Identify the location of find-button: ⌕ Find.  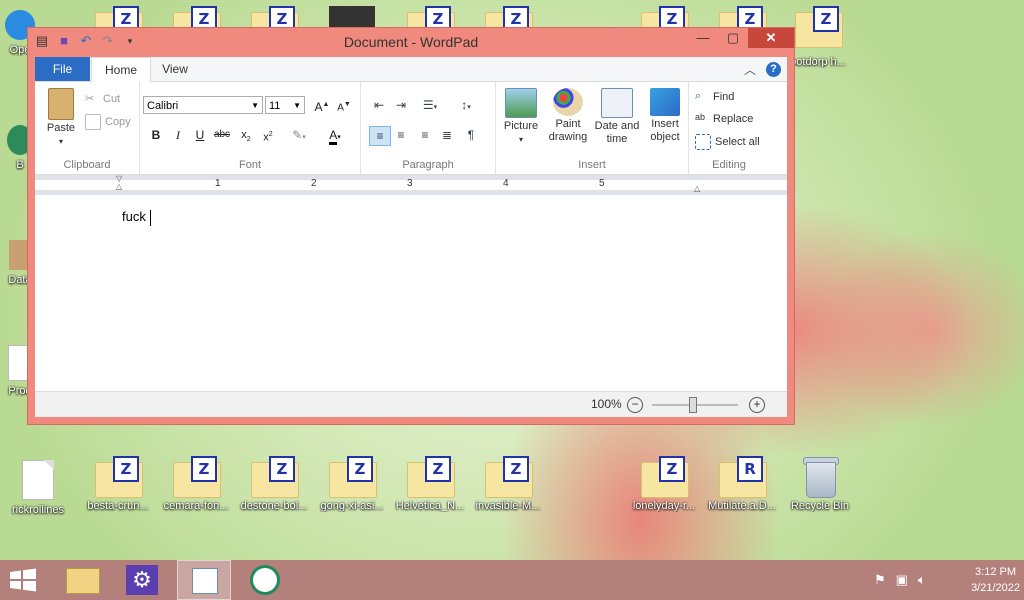
(714, 97).